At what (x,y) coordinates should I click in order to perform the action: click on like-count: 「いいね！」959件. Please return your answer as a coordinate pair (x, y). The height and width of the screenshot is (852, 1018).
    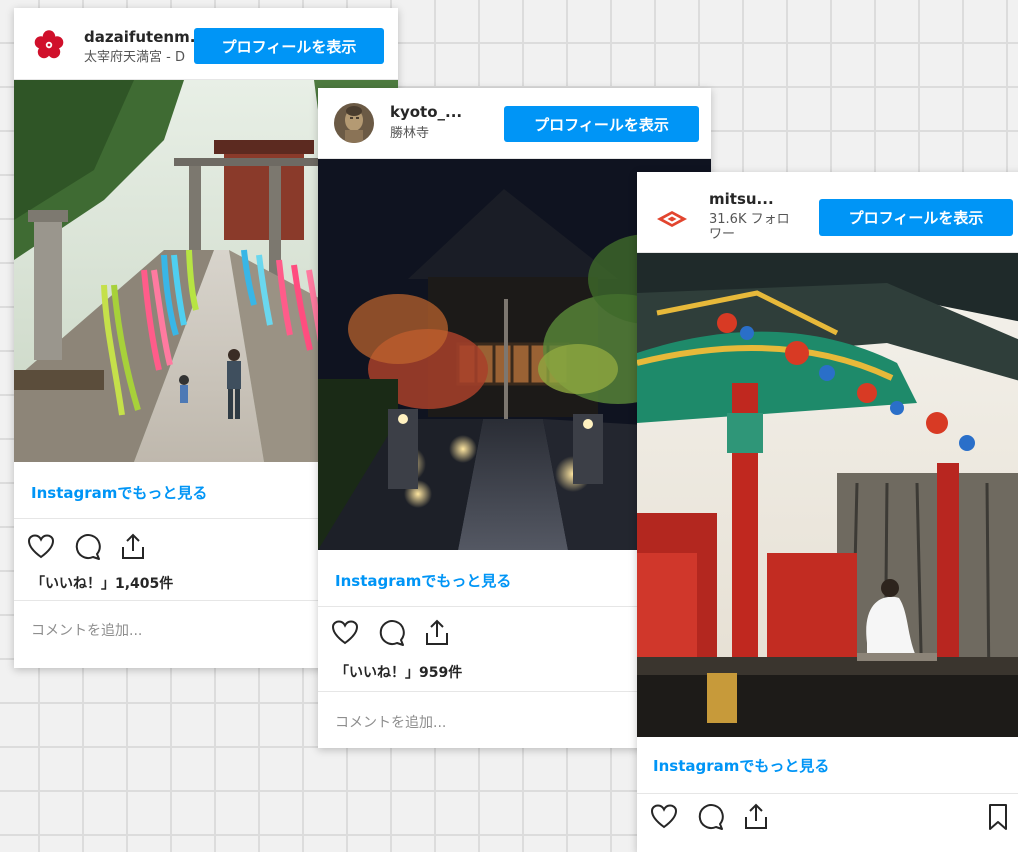
    Looking at the image, I should click on (398, 672).